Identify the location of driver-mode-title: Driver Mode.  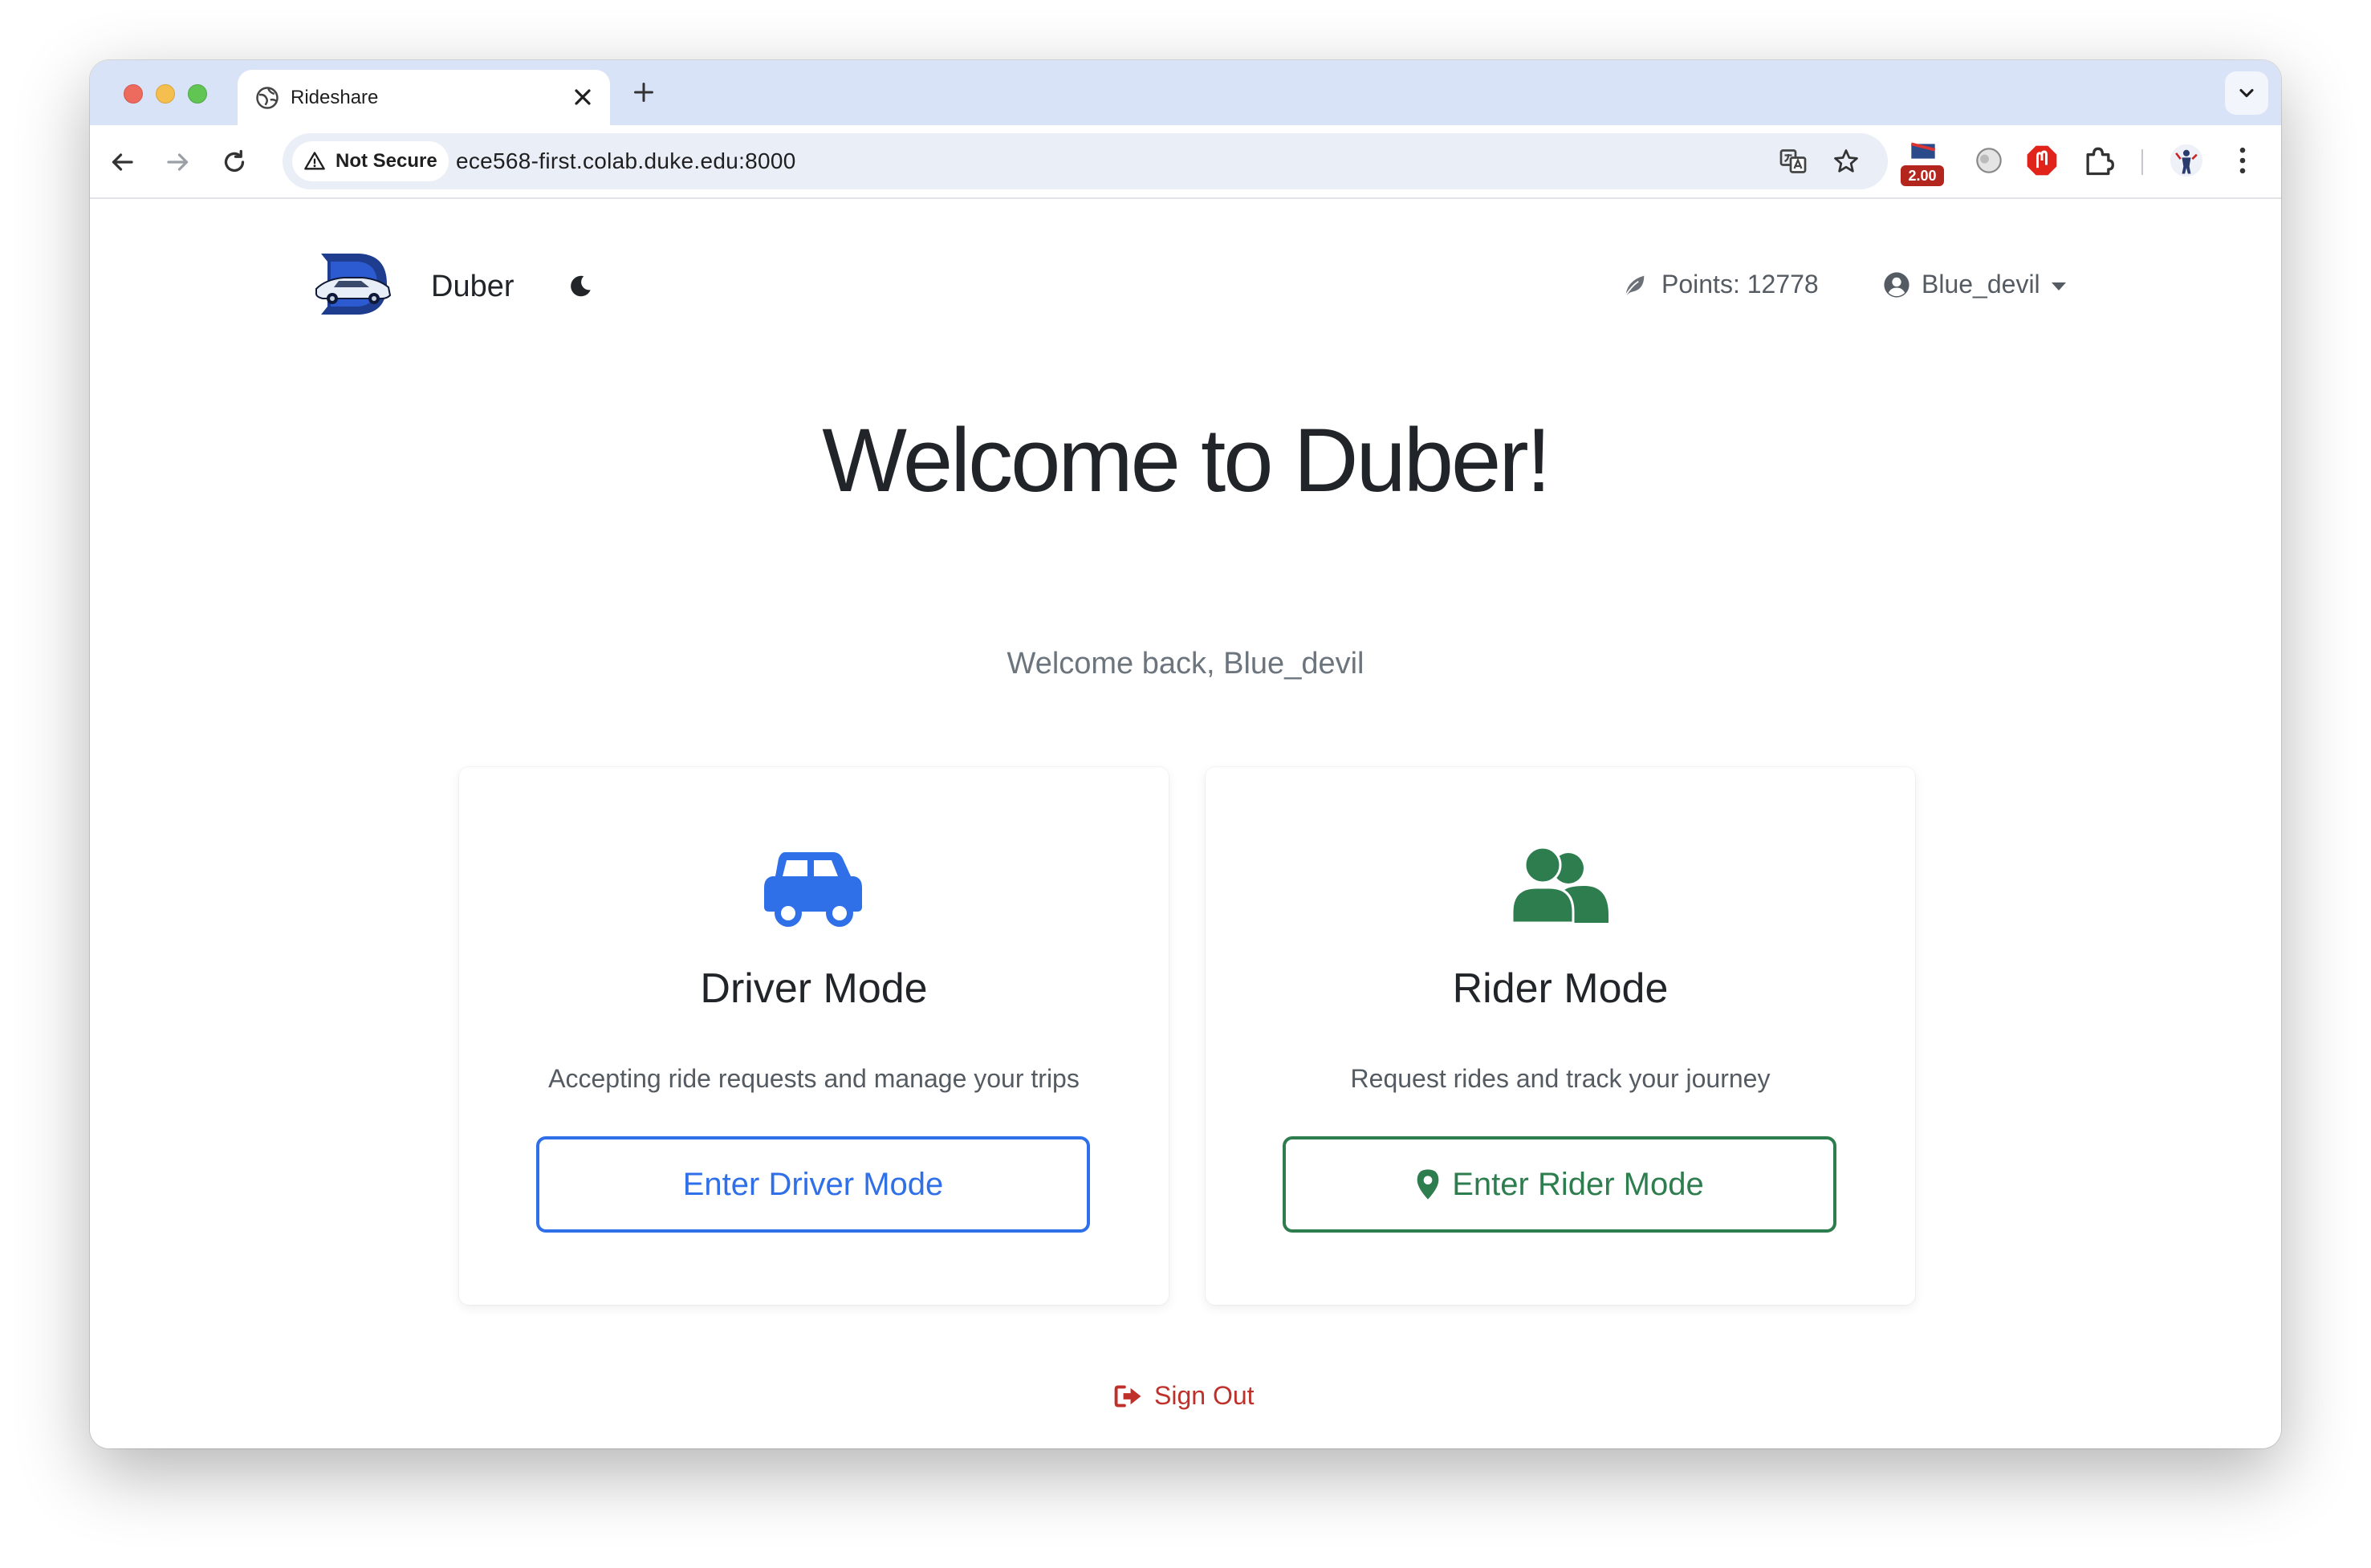
(814, 988).